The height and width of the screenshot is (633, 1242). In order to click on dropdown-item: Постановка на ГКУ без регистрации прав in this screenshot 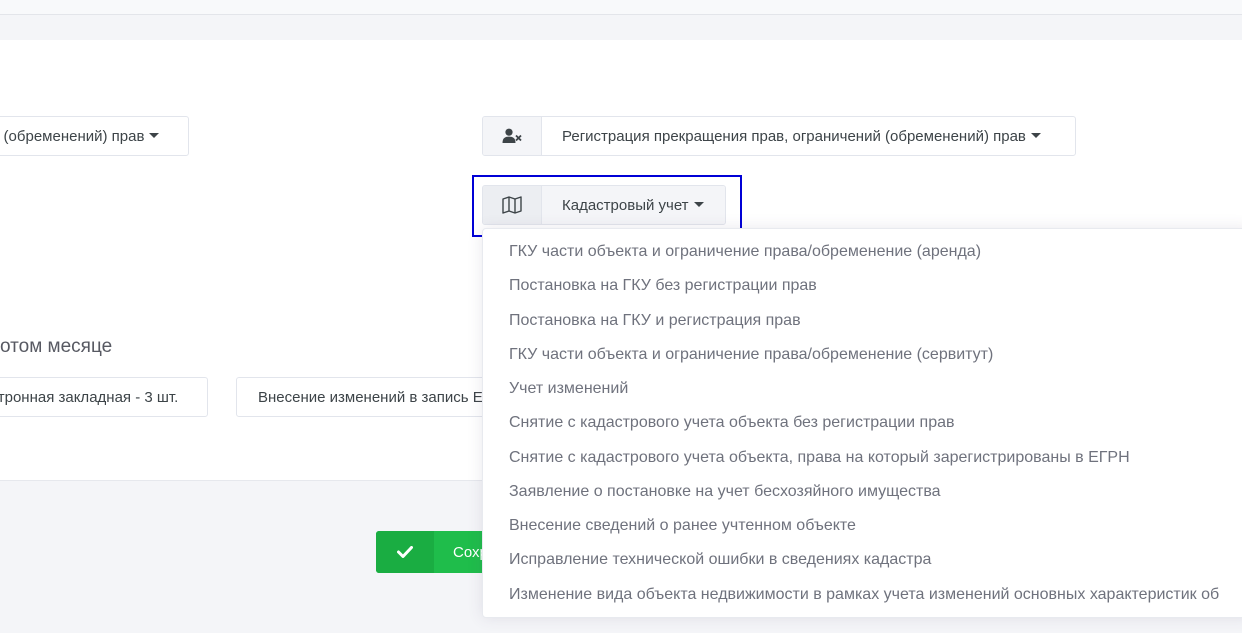, I will do `click(663, 286)`.